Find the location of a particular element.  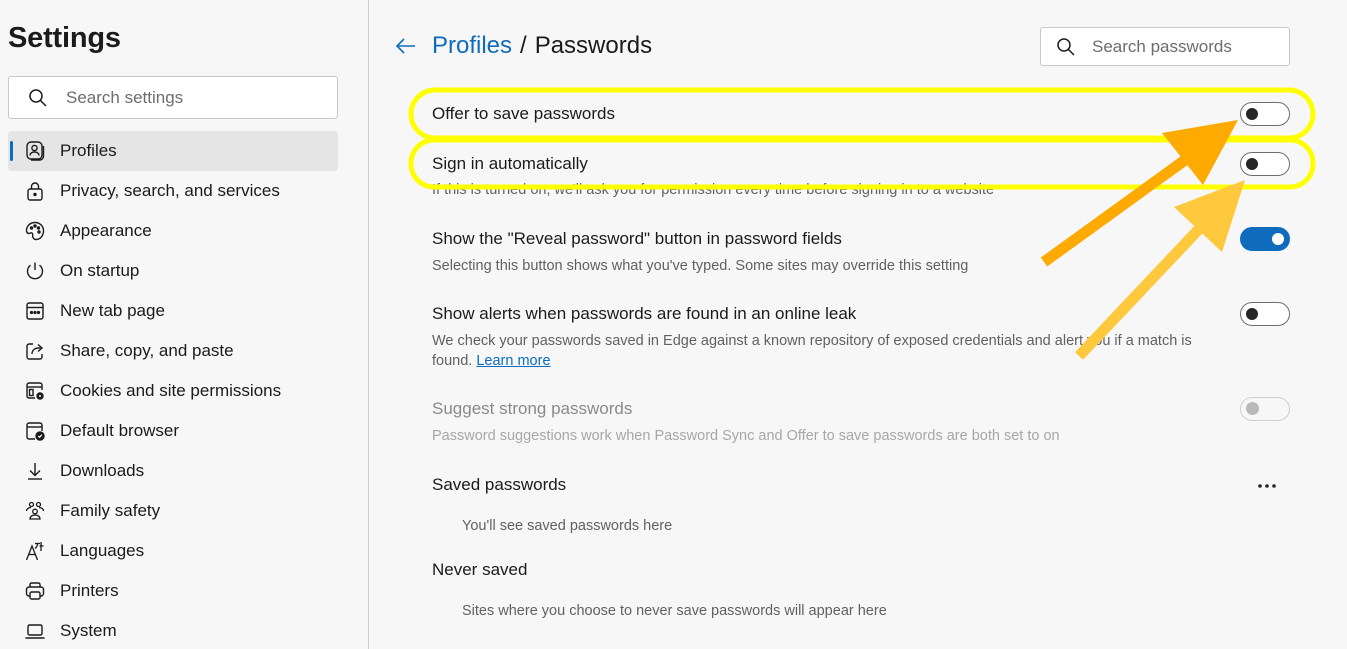

sidebar-item-system: System is located at coordinates (173, 630).